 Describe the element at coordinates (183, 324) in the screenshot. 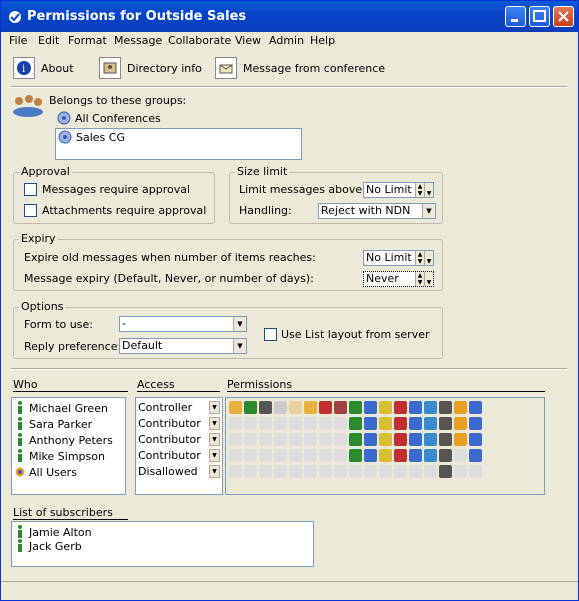

I see `form-select: - ▼` at that location.